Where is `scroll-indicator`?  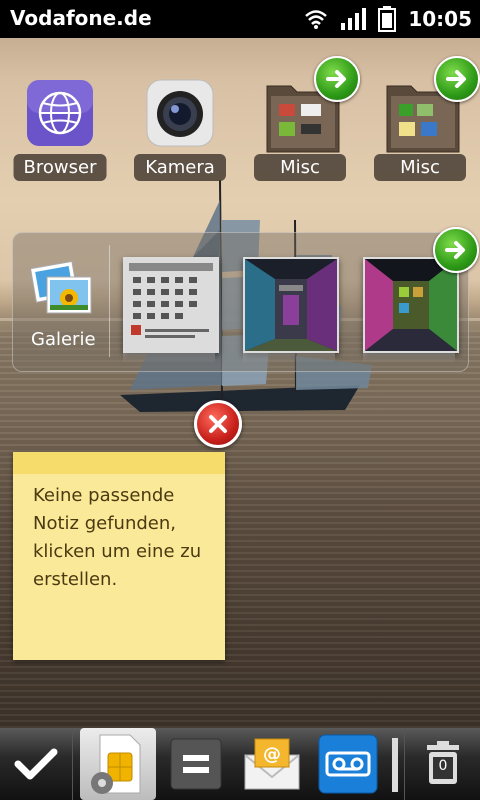 scroll-indicator is located at coordinates (395, 765).